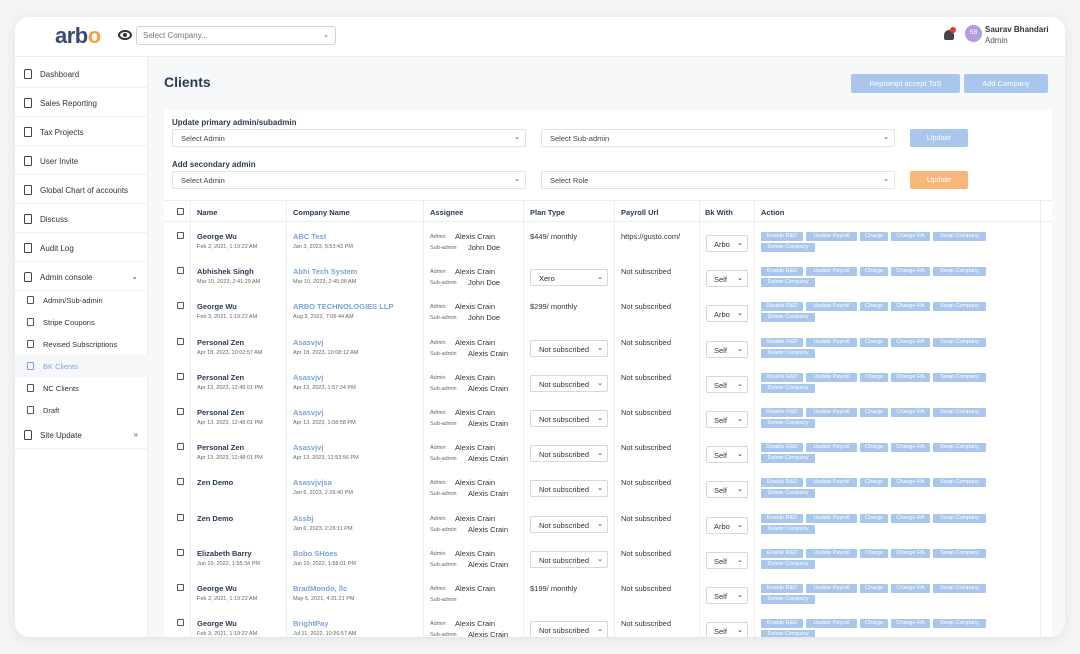  Describe the element at coordinates (81, 277) in the screenshot. I see `sidebar-item-admin-console: Admin console ⌄` at that location.